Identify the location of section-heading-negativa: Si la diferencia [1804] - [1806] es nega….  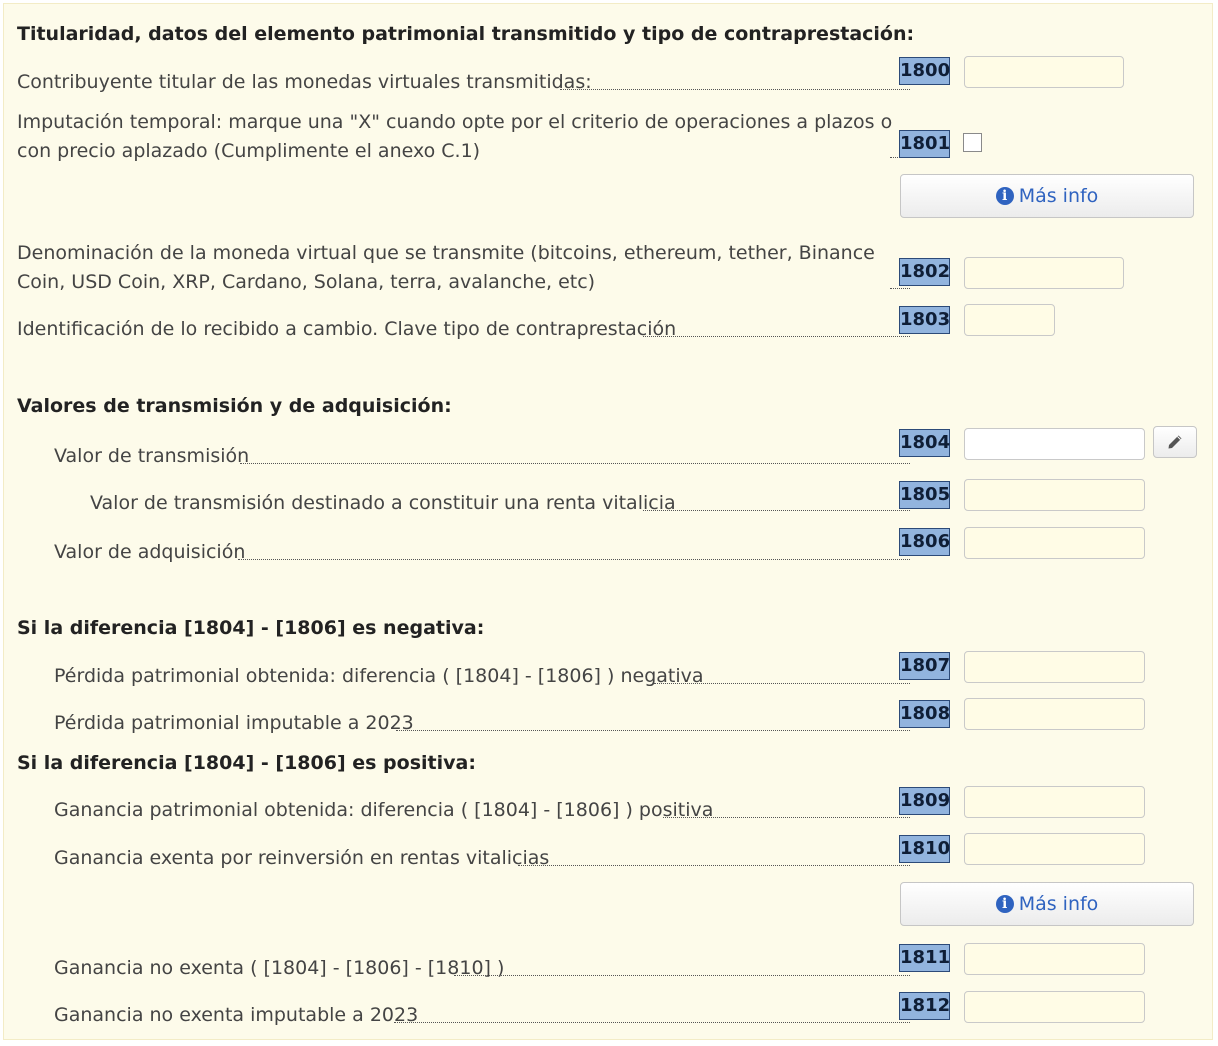
(251, 628).